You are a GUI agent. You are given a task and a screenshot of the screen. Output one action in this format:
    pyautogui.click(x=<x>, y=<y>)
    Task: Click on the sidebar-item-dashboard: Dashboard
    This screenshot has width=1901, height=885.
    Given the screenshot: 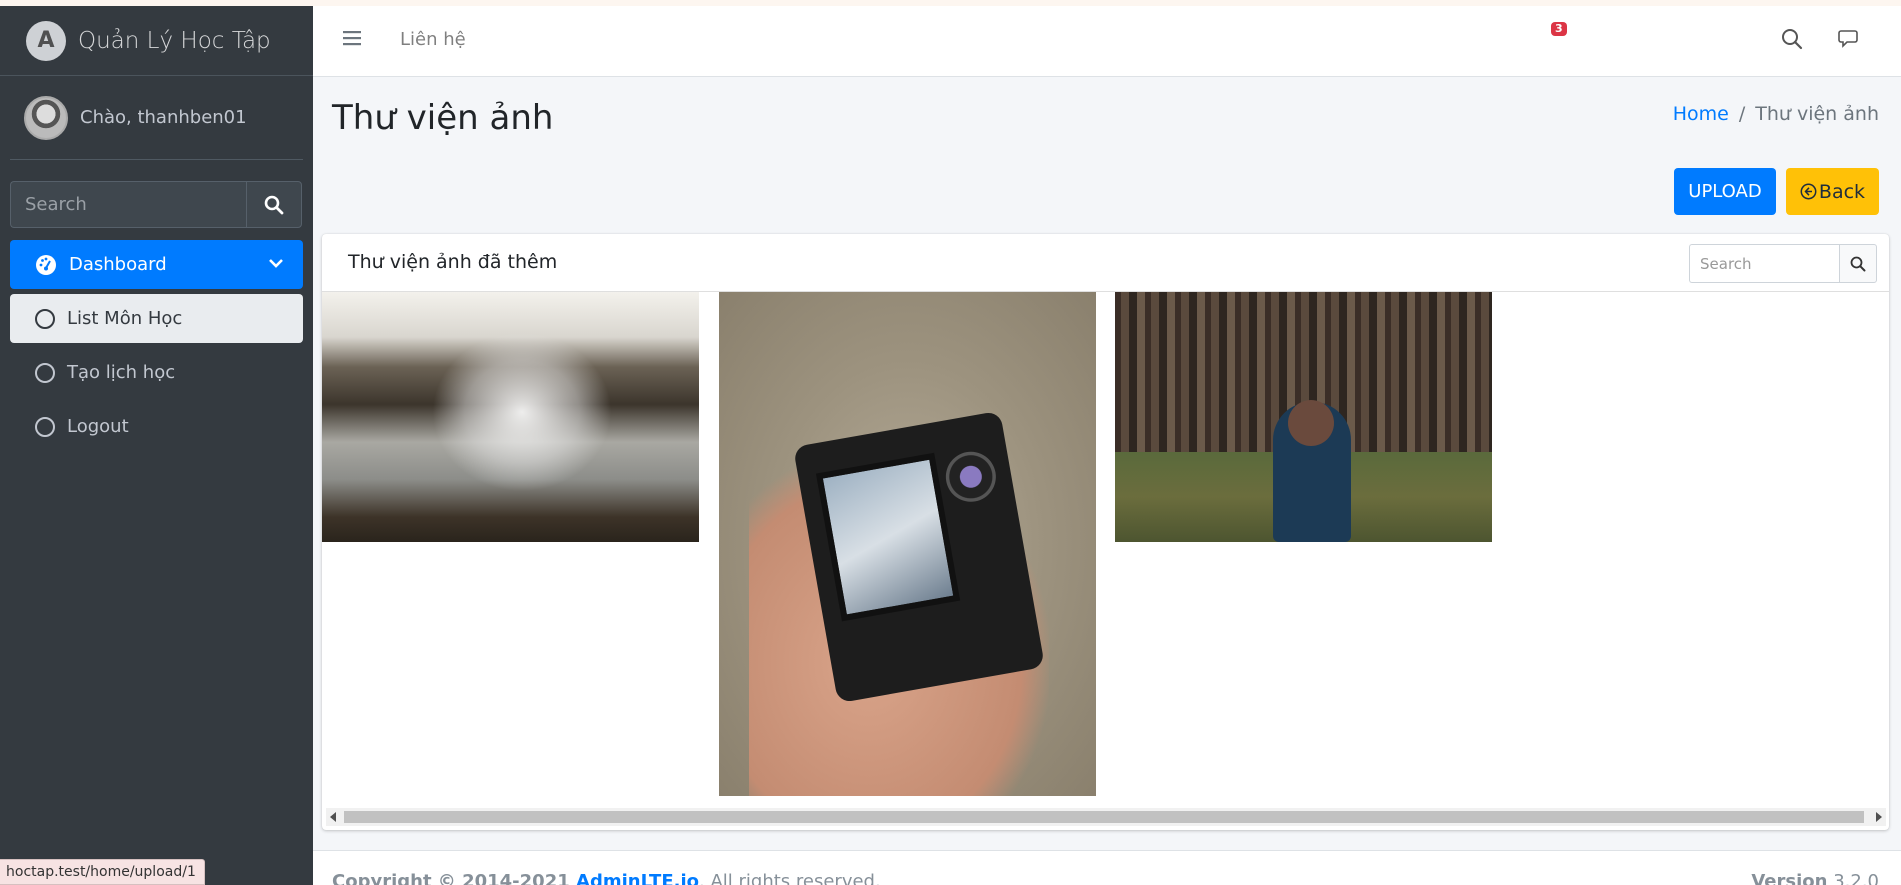 What is the action you would take?
    pyautogui.click(x=156, y=264)
    